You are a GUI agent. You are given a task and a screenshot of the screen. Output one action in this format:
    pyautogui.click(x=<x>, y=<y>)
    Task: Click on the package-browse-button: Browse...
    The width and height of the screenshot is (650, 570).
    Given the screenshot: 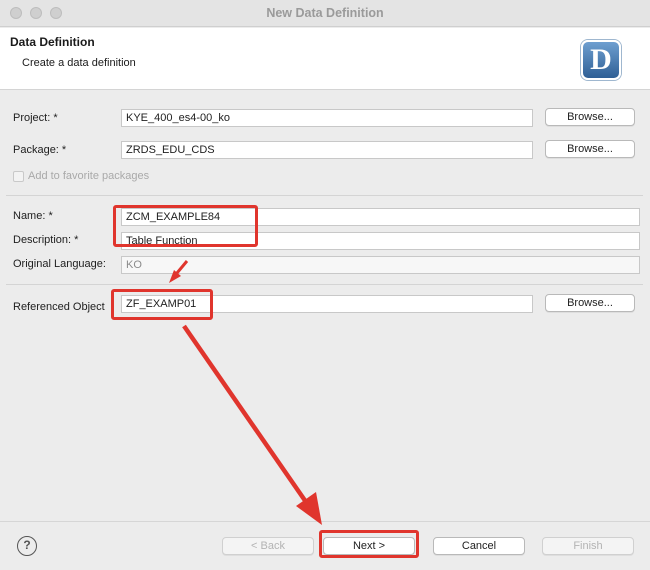 What is the action you would take?
    pyautogui.click(x=590, y=149)
    